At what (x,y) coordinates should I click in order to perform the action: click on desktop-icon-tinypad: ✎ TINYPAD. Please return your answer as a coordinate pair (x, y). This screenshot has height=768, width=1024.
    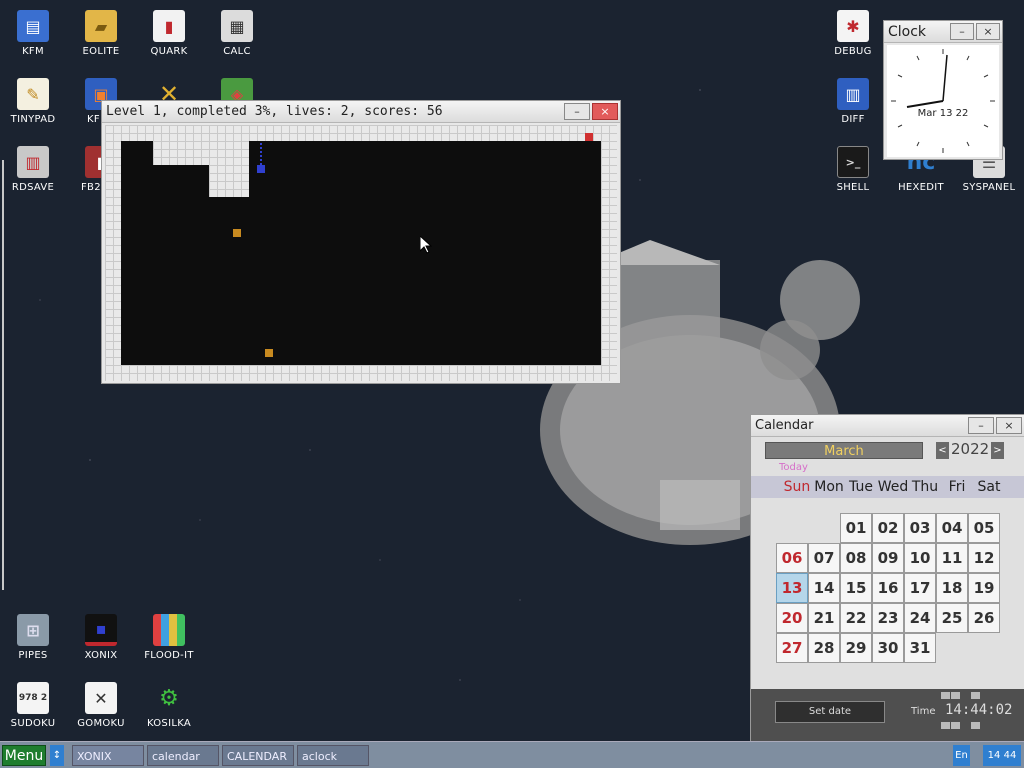
    Looking at the image, I should click on (33, 101).